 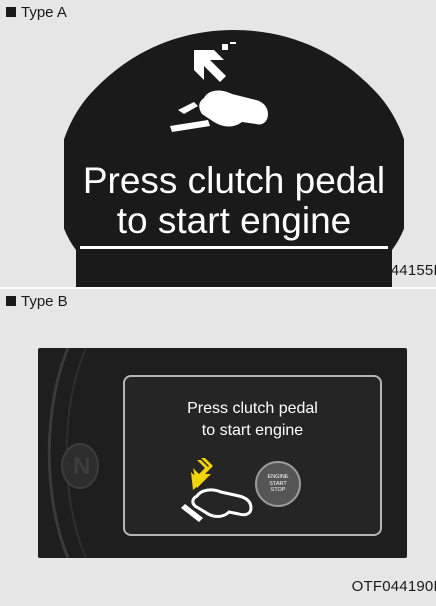 What do you see at coordinates (393, 586) in the screenshot?
I see `figure-code-b: OTF044190L` at bounding box center [393, 586].